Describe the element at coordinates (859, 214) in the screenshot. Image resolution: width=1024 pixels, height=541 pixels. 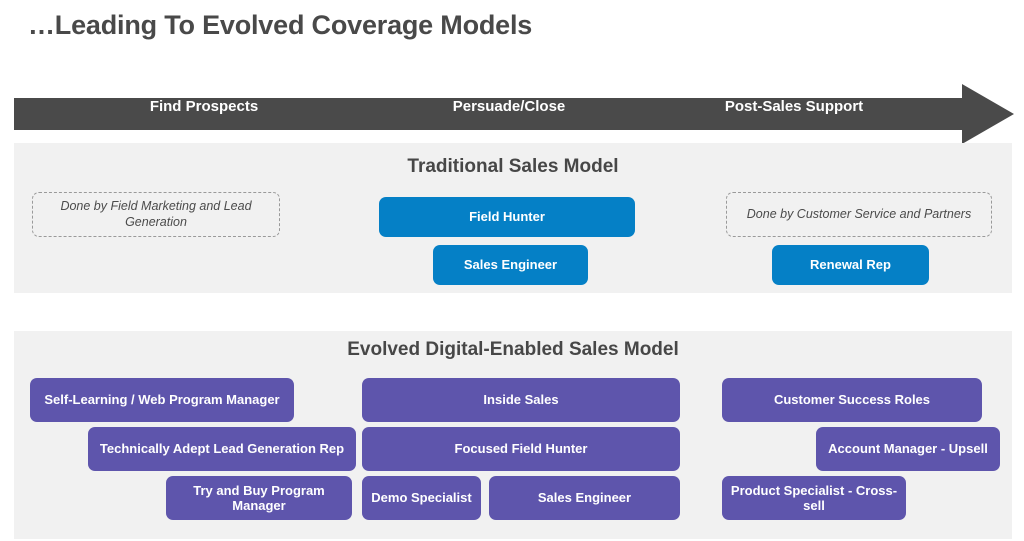
I see `traditional-post-sales-note: Done by Customer Service and Partners` at that location.